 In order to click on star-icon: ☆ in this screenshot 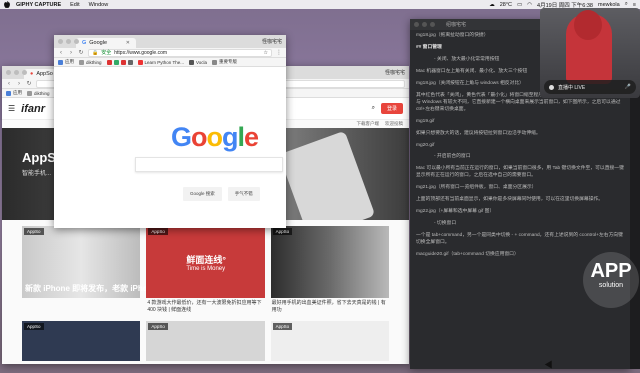, I will do `click(266, 53)`.